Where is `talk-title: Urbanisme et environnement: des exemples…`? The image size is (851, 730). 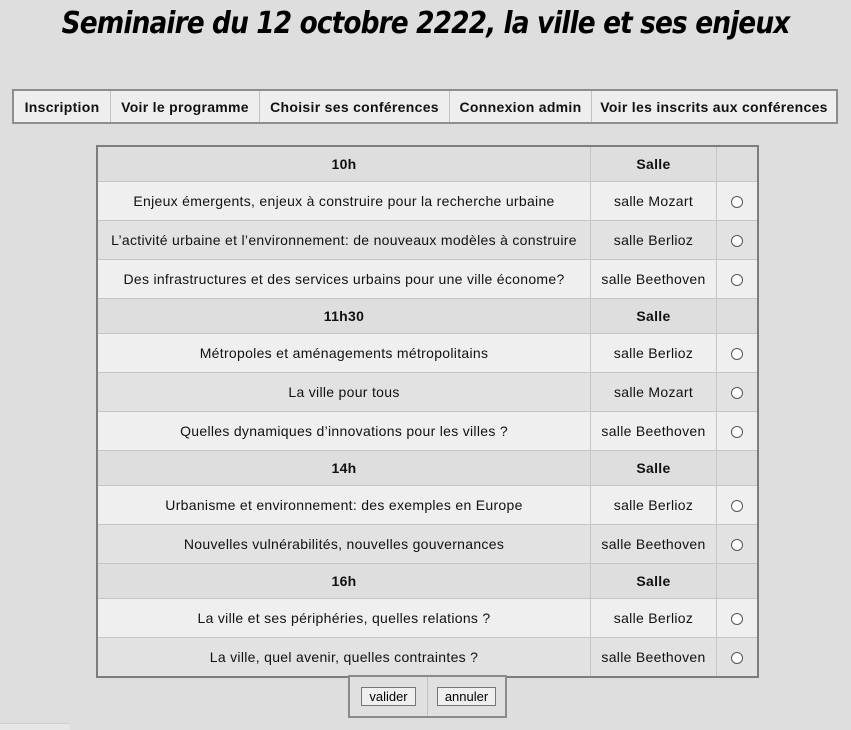
talk-title: Urbanisme et environnement: des exemples… is located at coordinates (343, 505).